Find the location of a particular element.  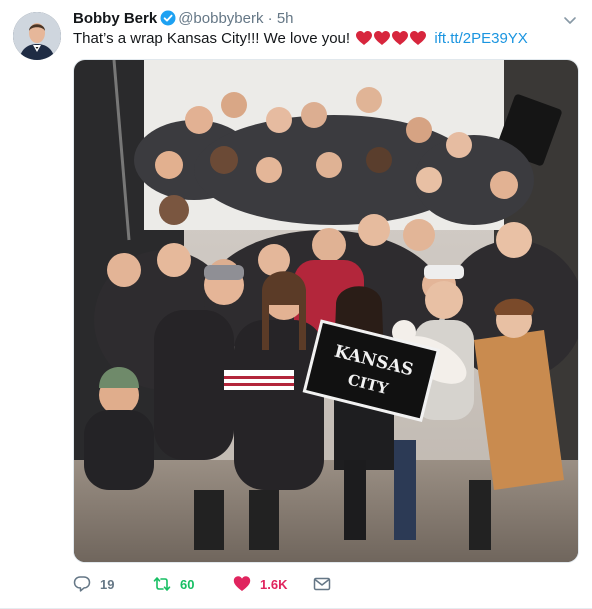

reply-count: 19 is located at coordinates (107, 584).